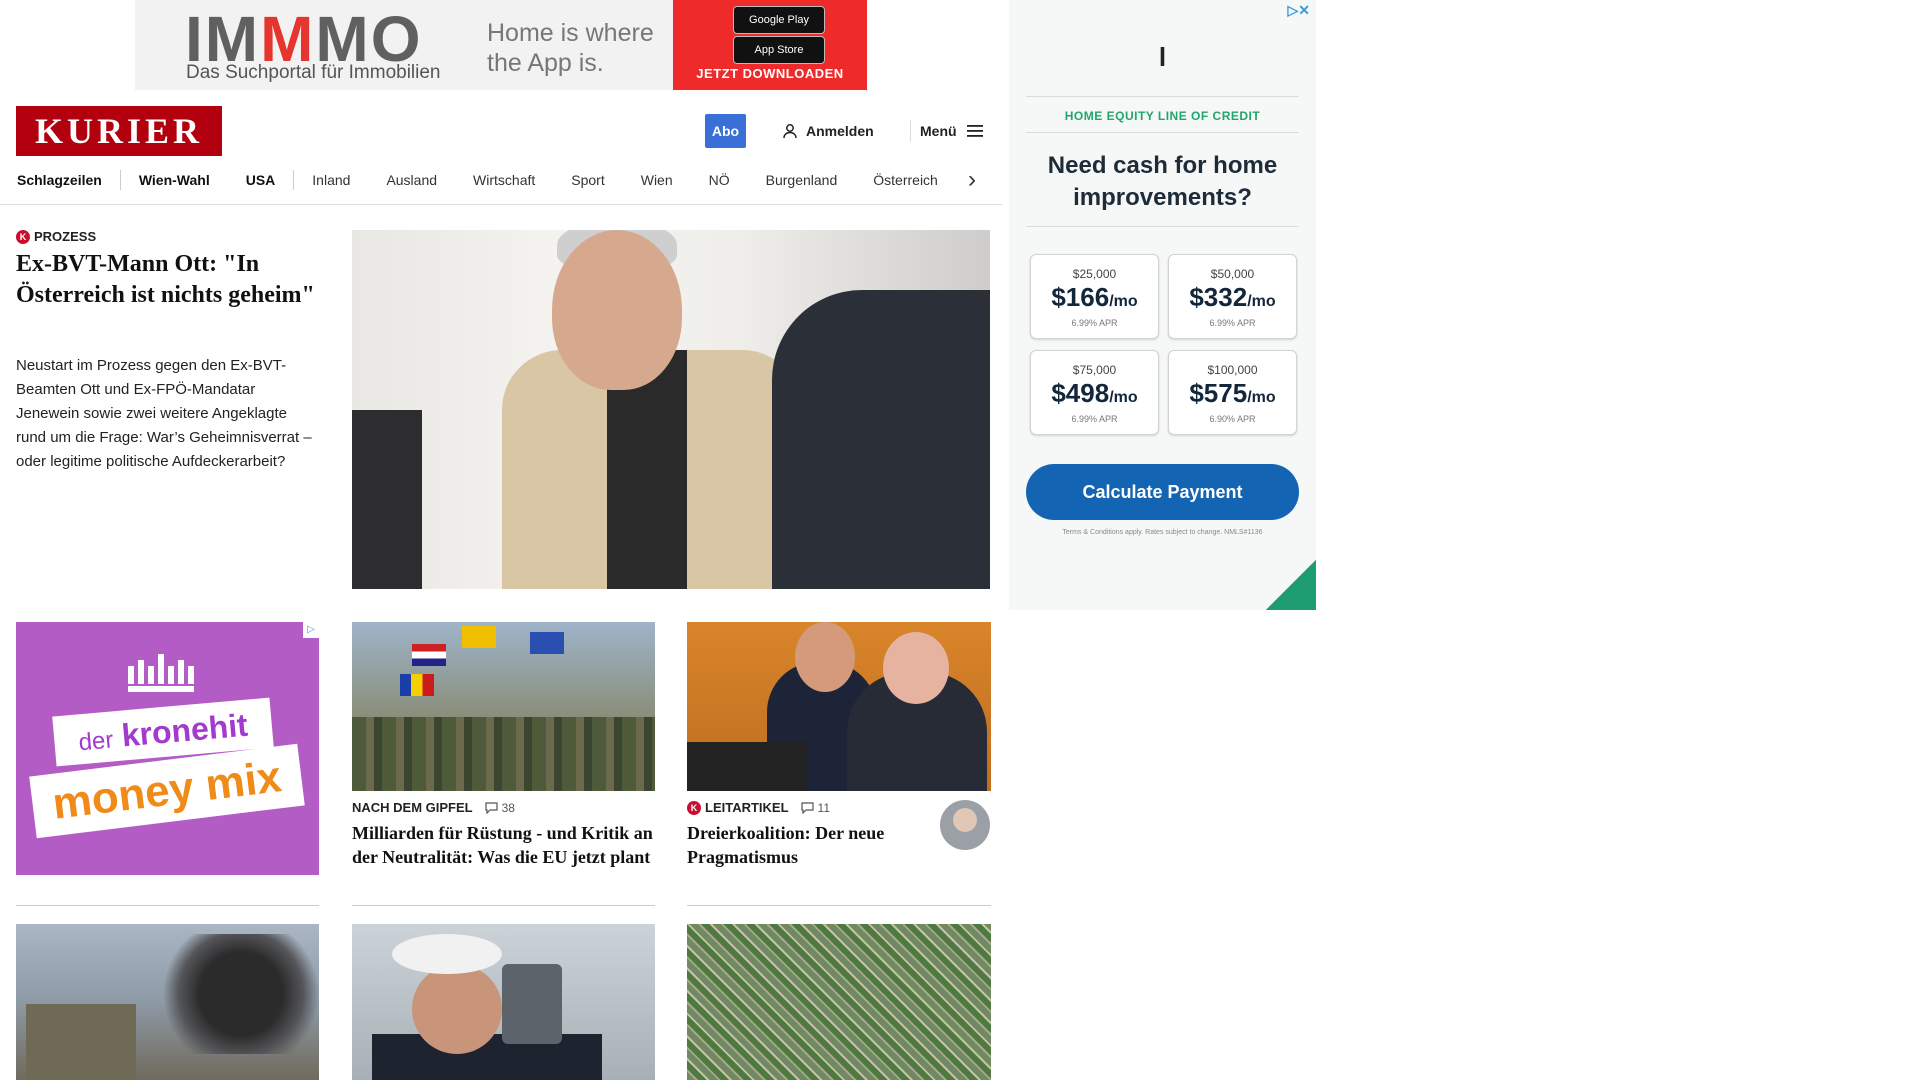  What do you see at coordinates (501, 204) in the screenshot?
I see `nav-divider-line` at bounding box center [501, 204].